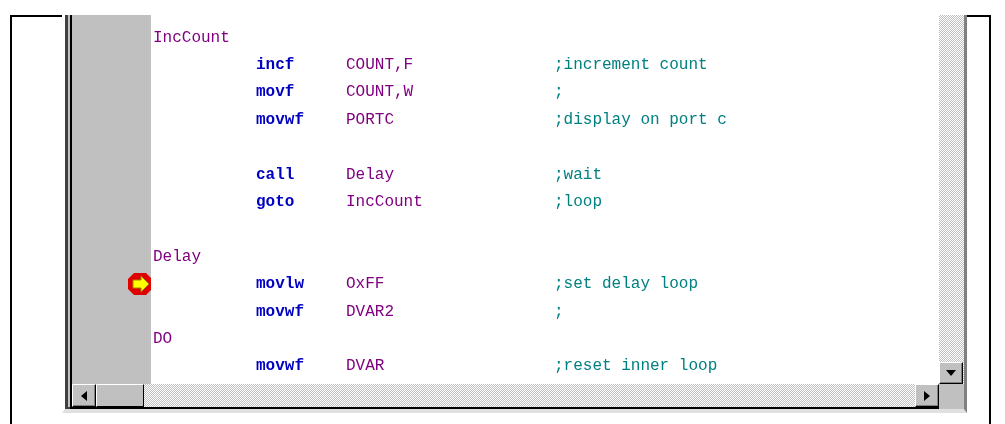 The height and width of the screenshot is (424, 1005). I want to click on scrollbar-corner, so click(951, 396).